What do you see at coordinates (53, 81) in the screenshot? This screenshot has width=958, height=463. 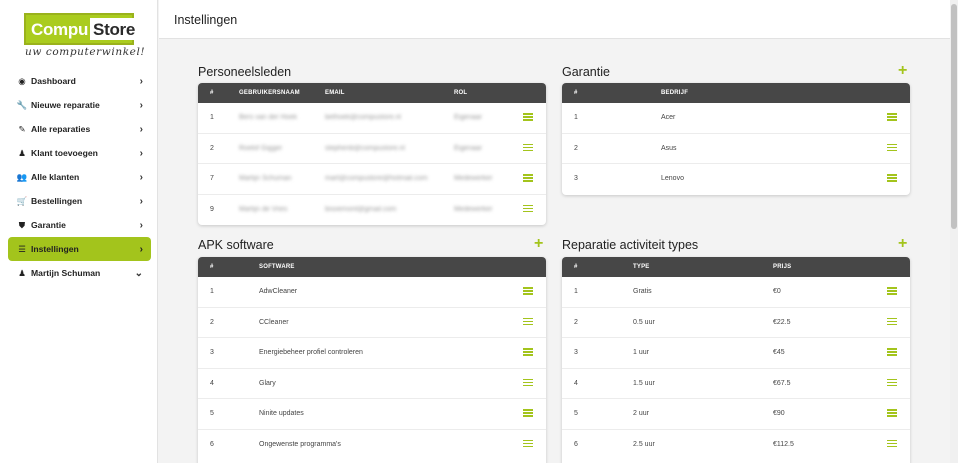 I see `sidebar-item-label: Dashboard` at bounding box center [53, 81].